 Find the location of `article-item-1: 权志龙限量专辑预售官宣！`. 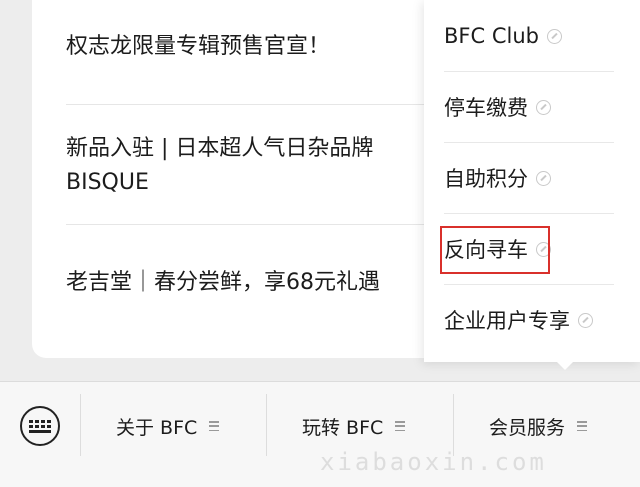

article-item-1: 权志龙限量专辑预售官宣！ is located at coordinates (246, 47).